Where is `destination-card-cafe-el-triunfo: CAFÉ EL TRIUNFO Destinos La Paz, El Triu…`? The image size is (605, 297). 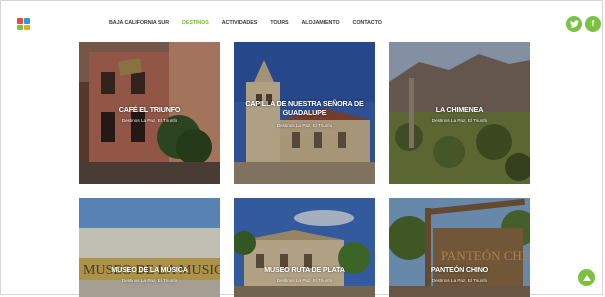 destination-card-cafe-el-triunfo: CAFÉ EL TRIUNFO Destinos La Paz, El Triu… is located at coordinates (149, 113).